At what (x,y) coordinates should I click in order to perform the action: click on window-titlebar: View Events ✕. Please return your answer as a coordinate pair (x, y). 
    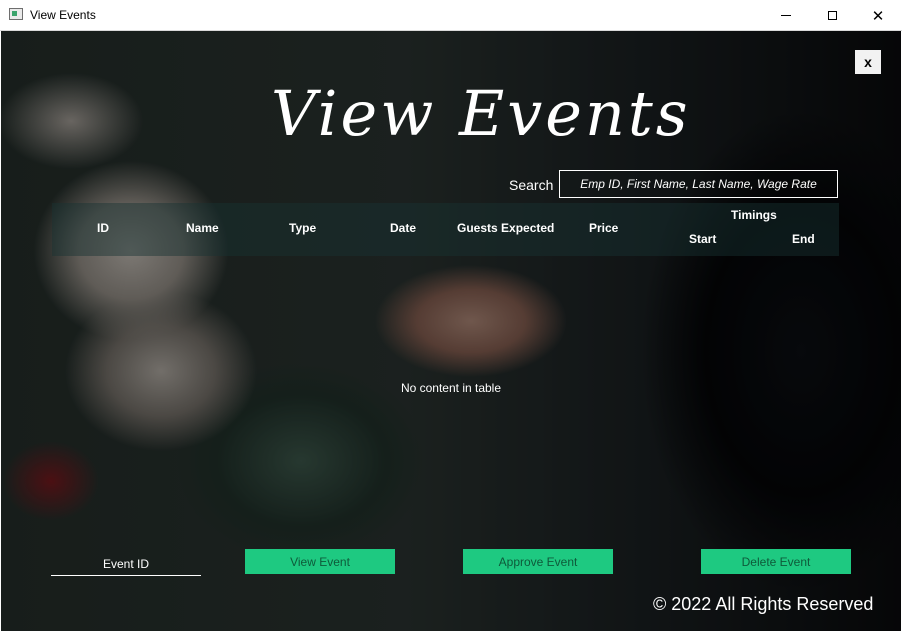
    Looking at the image, I should click on (451, 15).